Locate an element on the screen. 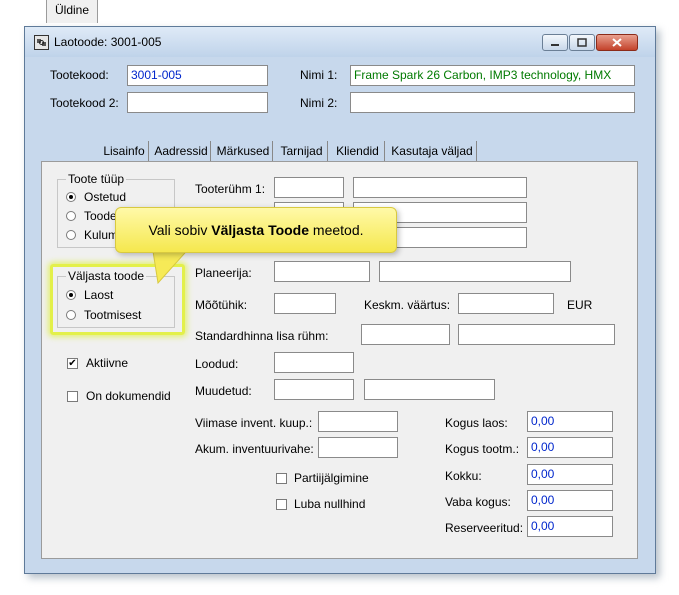 Image resolution: width=679 pixels, height=595 pixels. muudetud-label: Muudetud: is located at coordinates (223, 391).